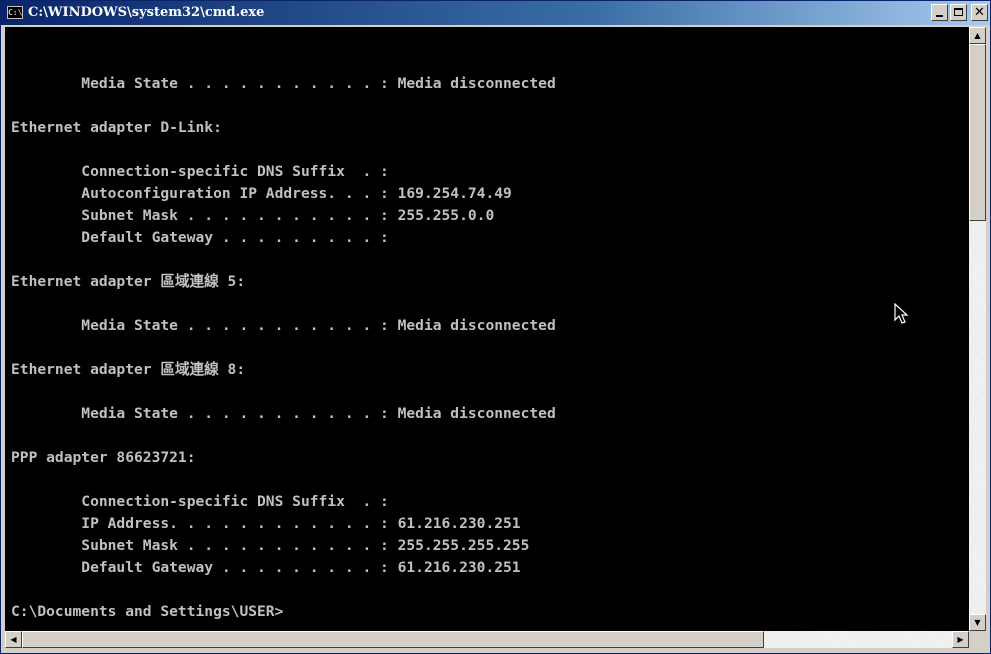 Image resolution: width=991 pixels, height=654 pixels. I want to click on close-button: ✕, so click(979, 12).